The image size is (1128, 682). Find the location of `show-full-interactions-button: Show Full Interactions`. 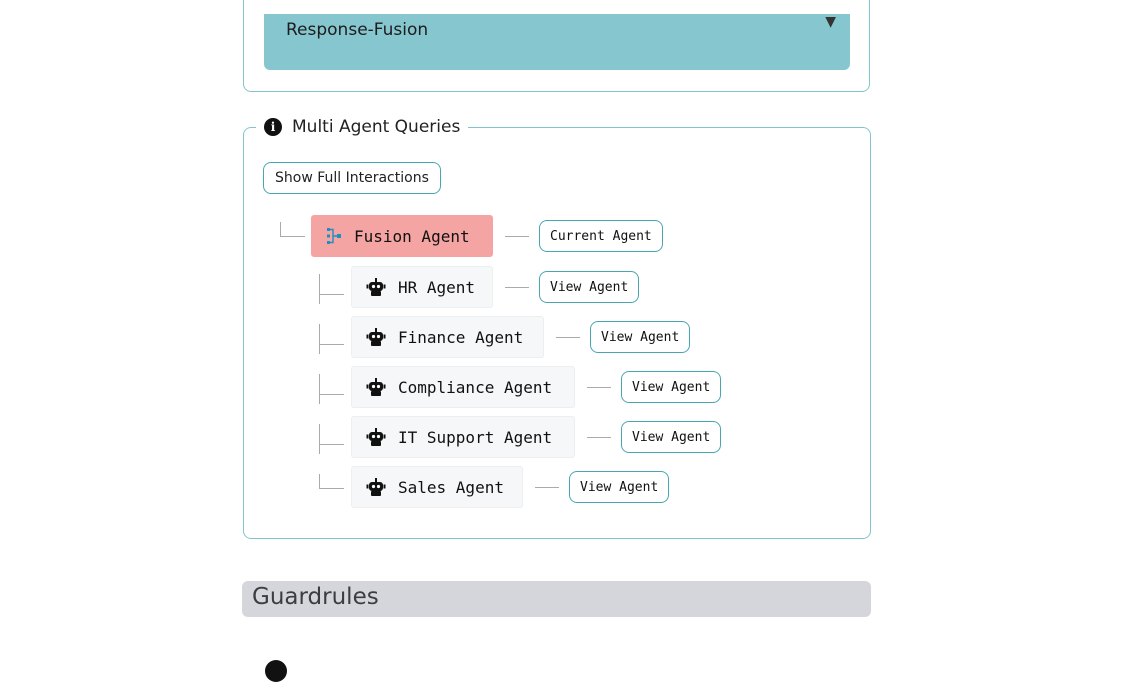

show-full-interactions-button: Show Full Interactions is located at coordinates (352, 178).